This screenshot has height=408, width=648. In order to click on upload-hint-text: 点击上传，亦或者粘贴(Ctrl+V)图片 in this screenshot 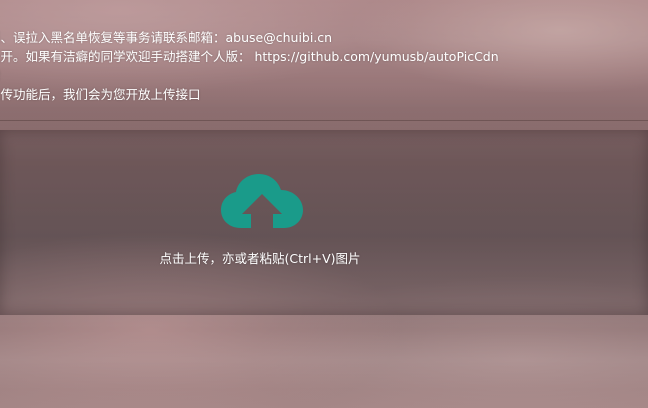, I will do `click(260, 258)`.